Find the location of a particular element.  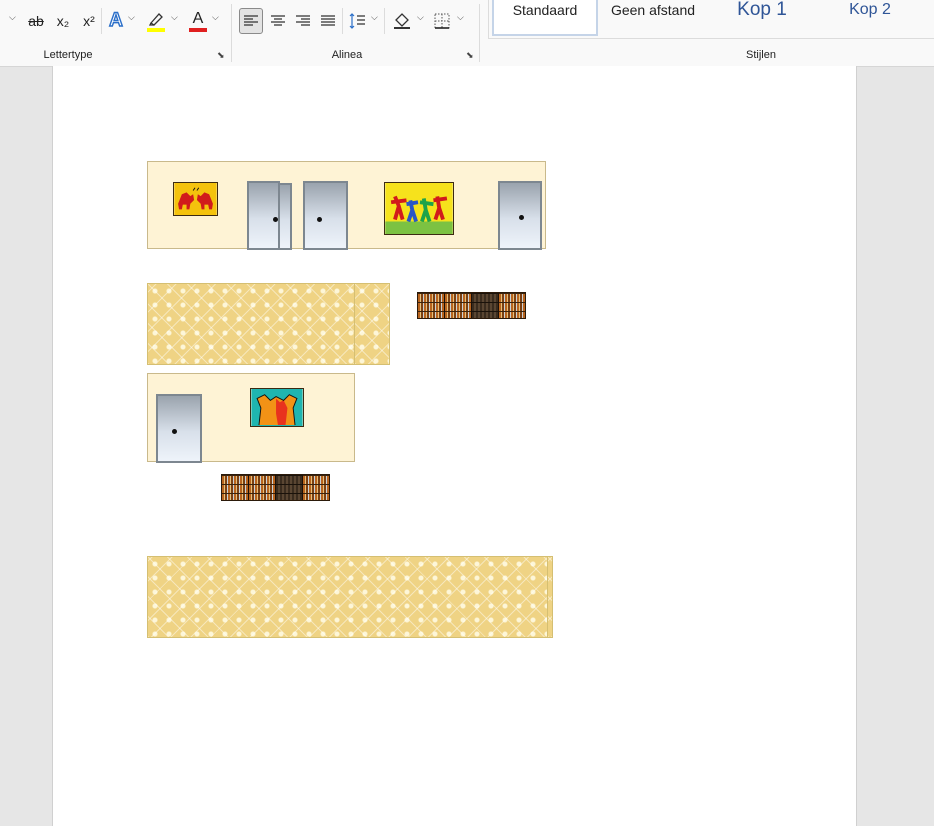

line-spacing-button is located at coordinates (357, 21).